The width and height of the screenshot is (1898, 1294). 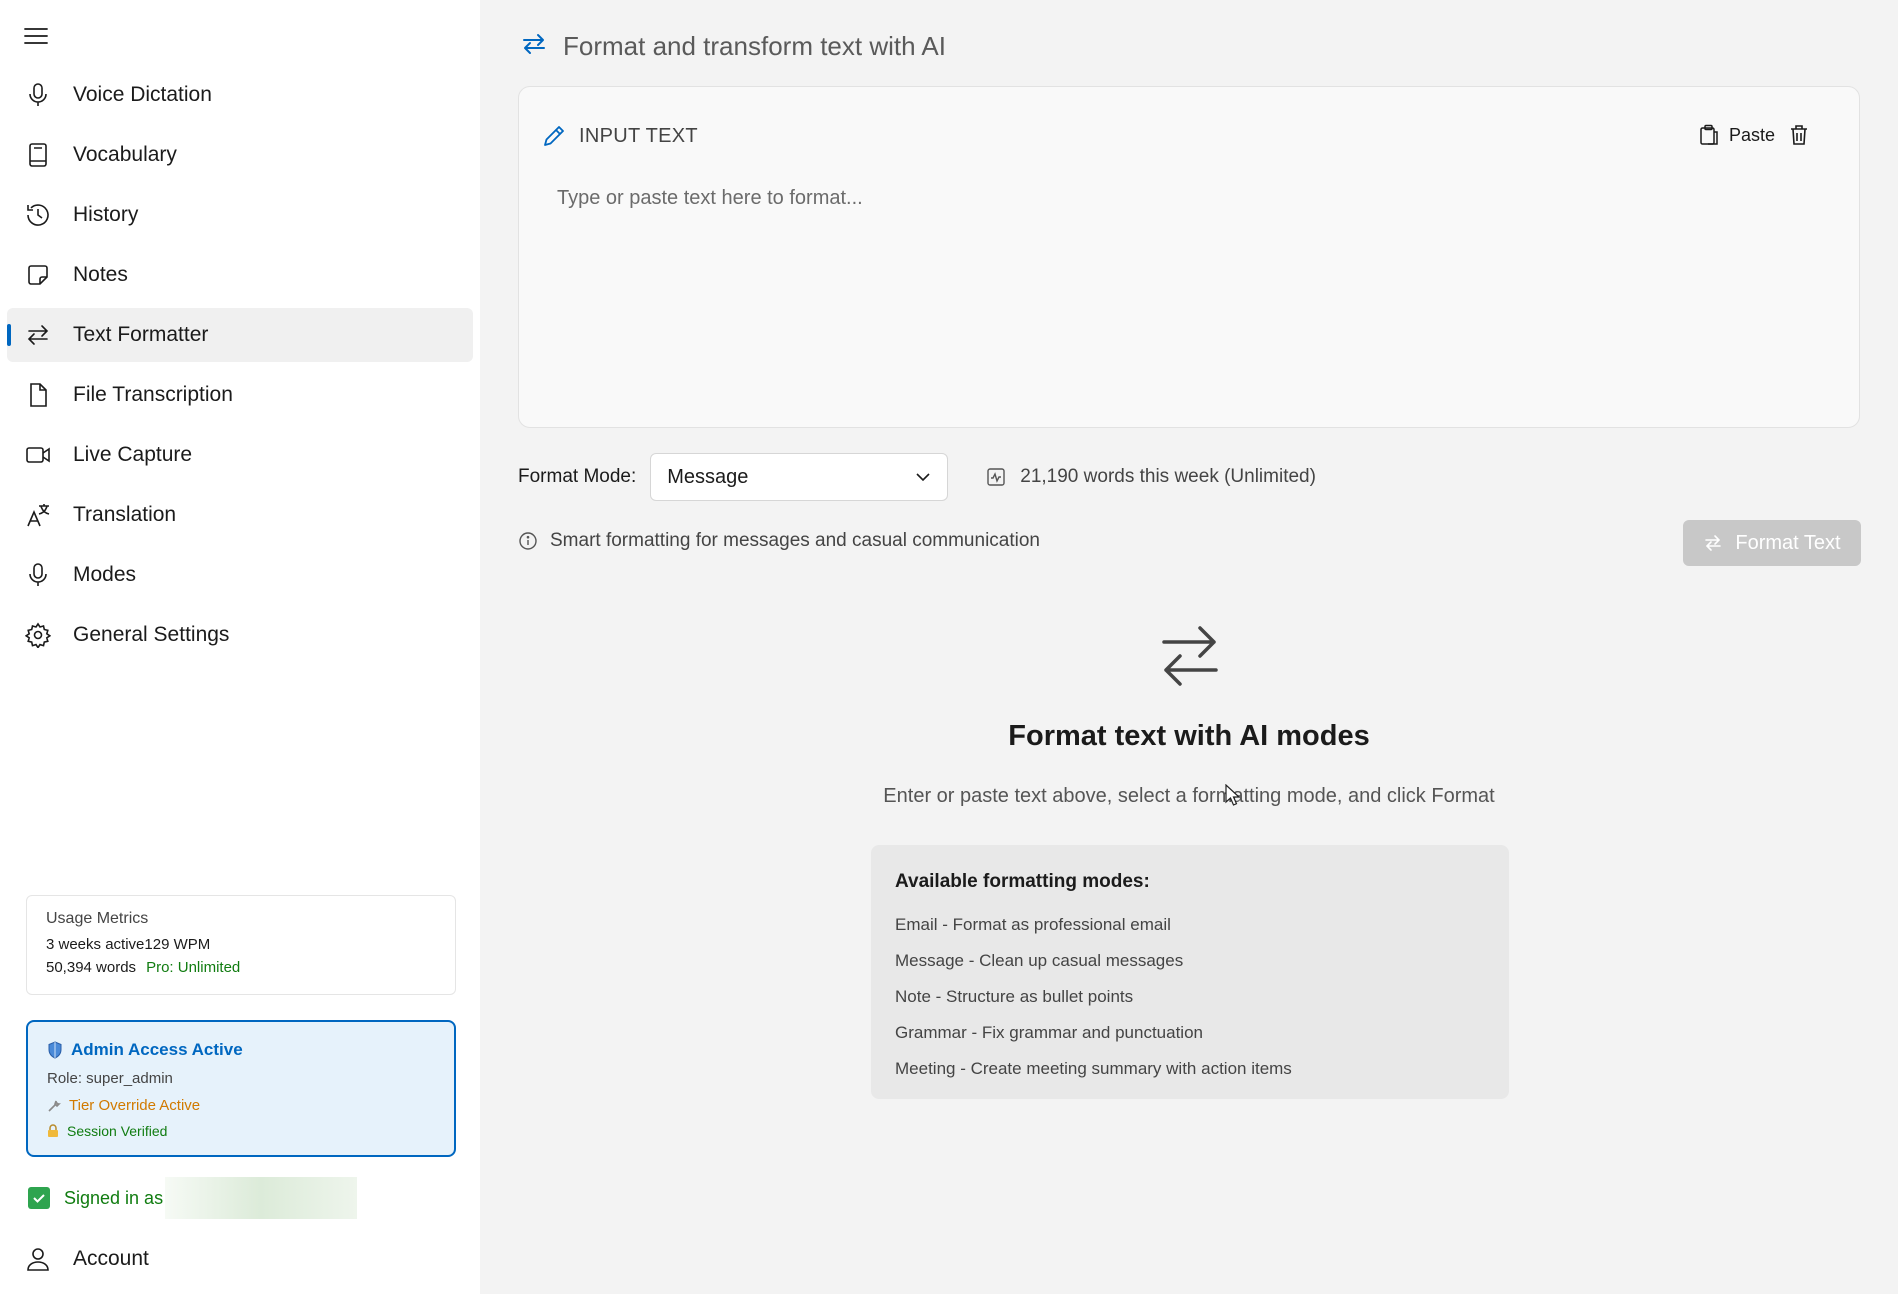 I want to click on sidebar-item-general-settings: General Settings, so click(x=240, y=635).